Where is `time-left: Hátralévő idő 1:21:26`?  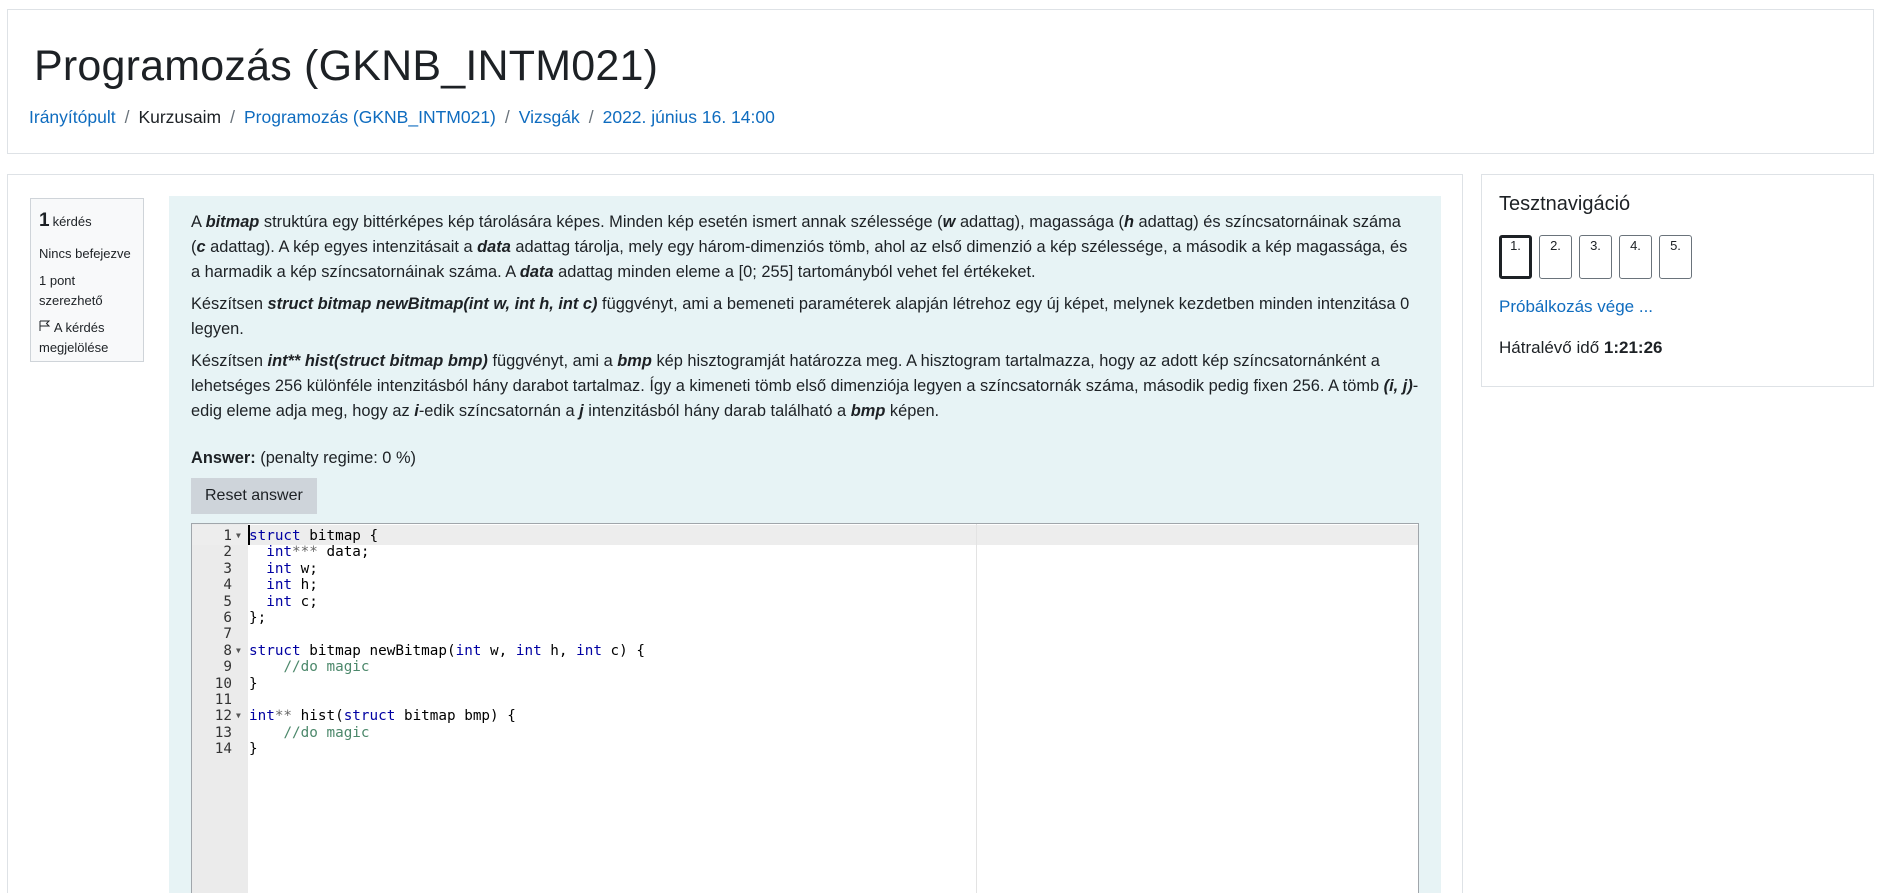 time-left: Hátralévő idő 1:21:26 is located at coordinates (1581, 348).